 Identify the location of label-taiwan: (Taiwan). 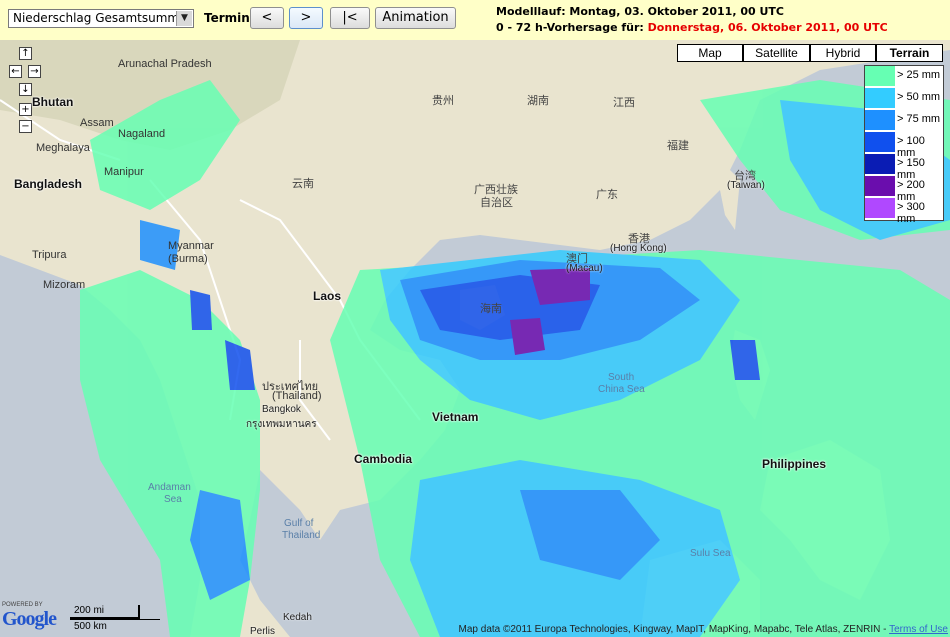
(746, 185).